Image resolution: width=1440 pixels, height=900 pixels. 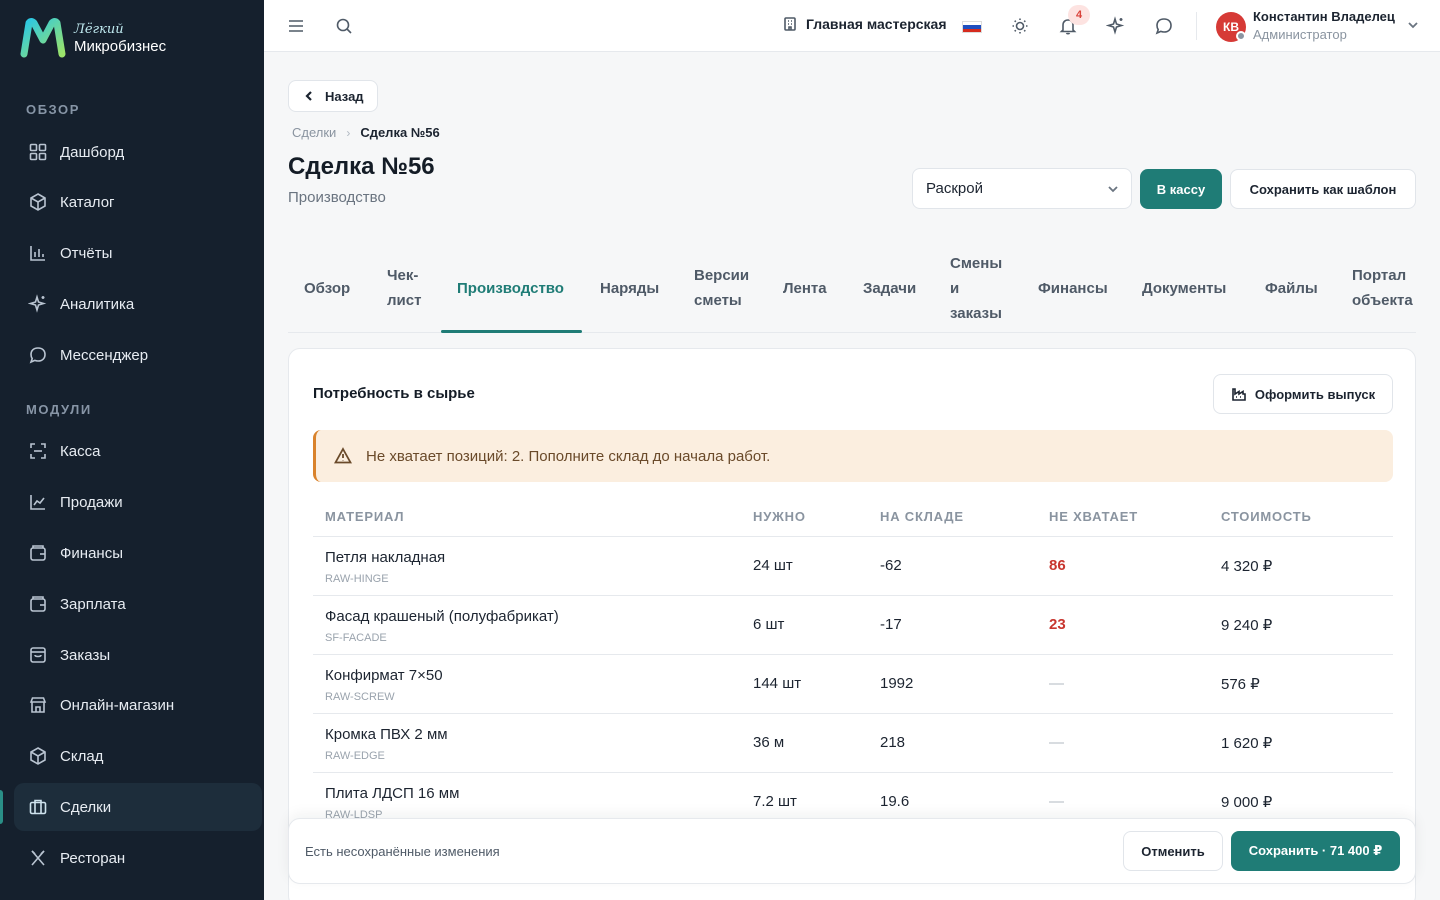 I want to click on tab-shifts-orders: Смены и заказы, so click(x=976, y=288).